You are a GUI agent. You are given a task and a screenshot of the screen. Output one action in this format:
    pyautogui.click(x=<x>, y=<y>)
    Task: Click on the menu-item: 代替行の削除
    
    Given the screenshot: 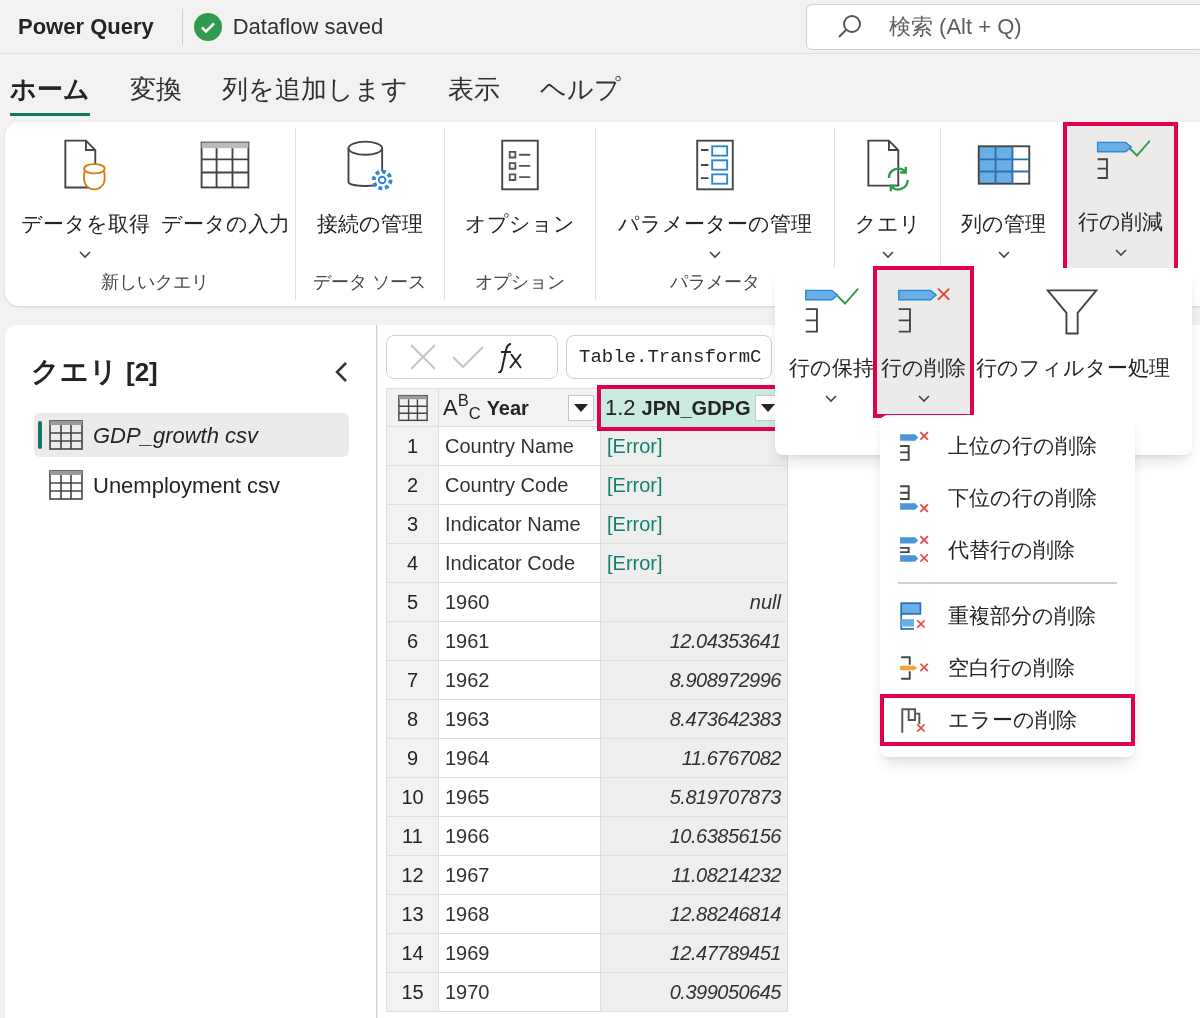 What is the action you would take?
    pyautogui.click(x=1007, y=550)
    